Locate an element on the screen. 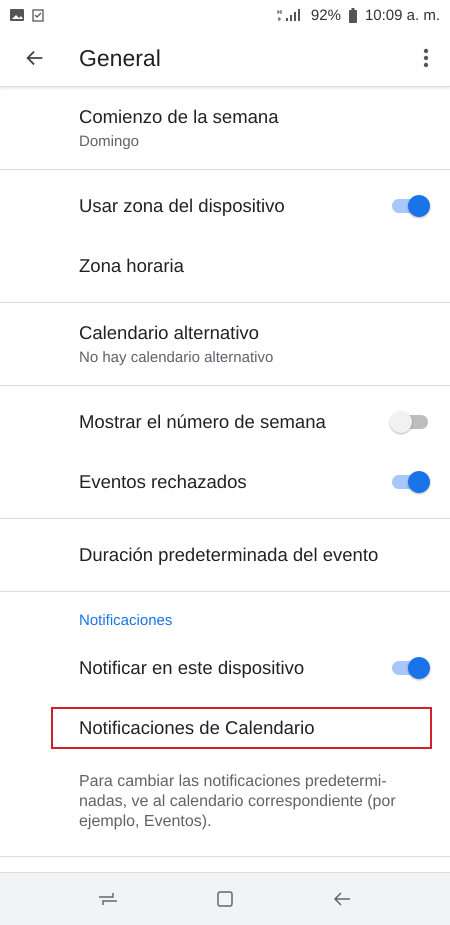 The image size is (450, 925). setting-value: Domingo is located at coordinates (109, 141).